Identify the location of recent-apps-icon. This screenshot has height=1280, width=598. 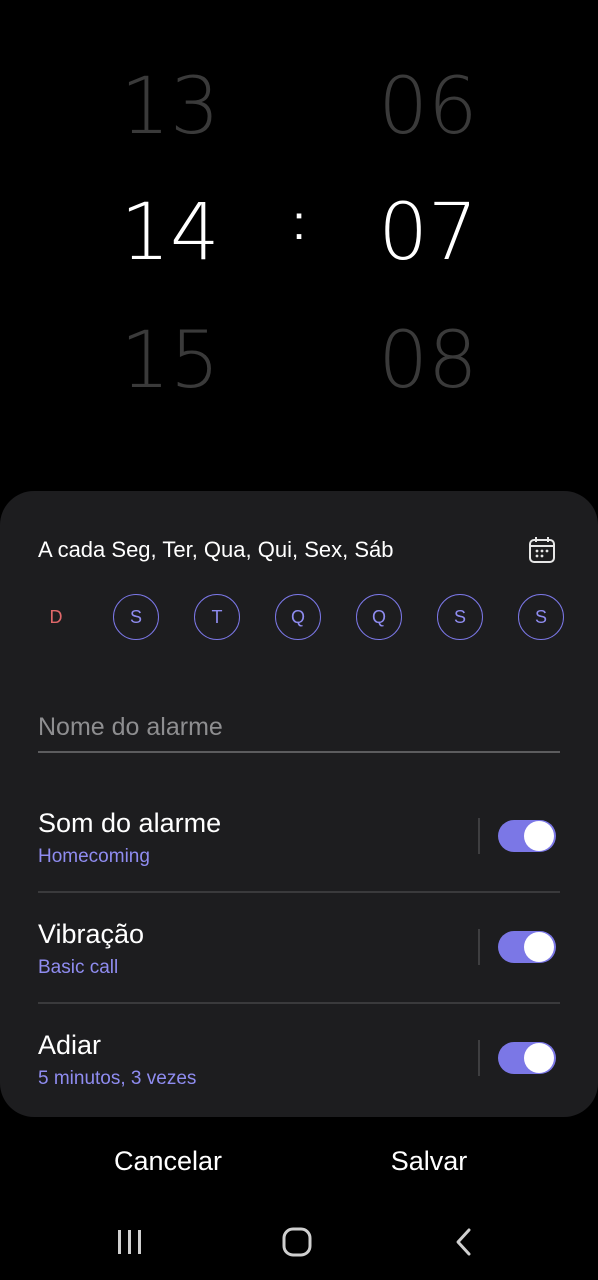
(130, 1242).